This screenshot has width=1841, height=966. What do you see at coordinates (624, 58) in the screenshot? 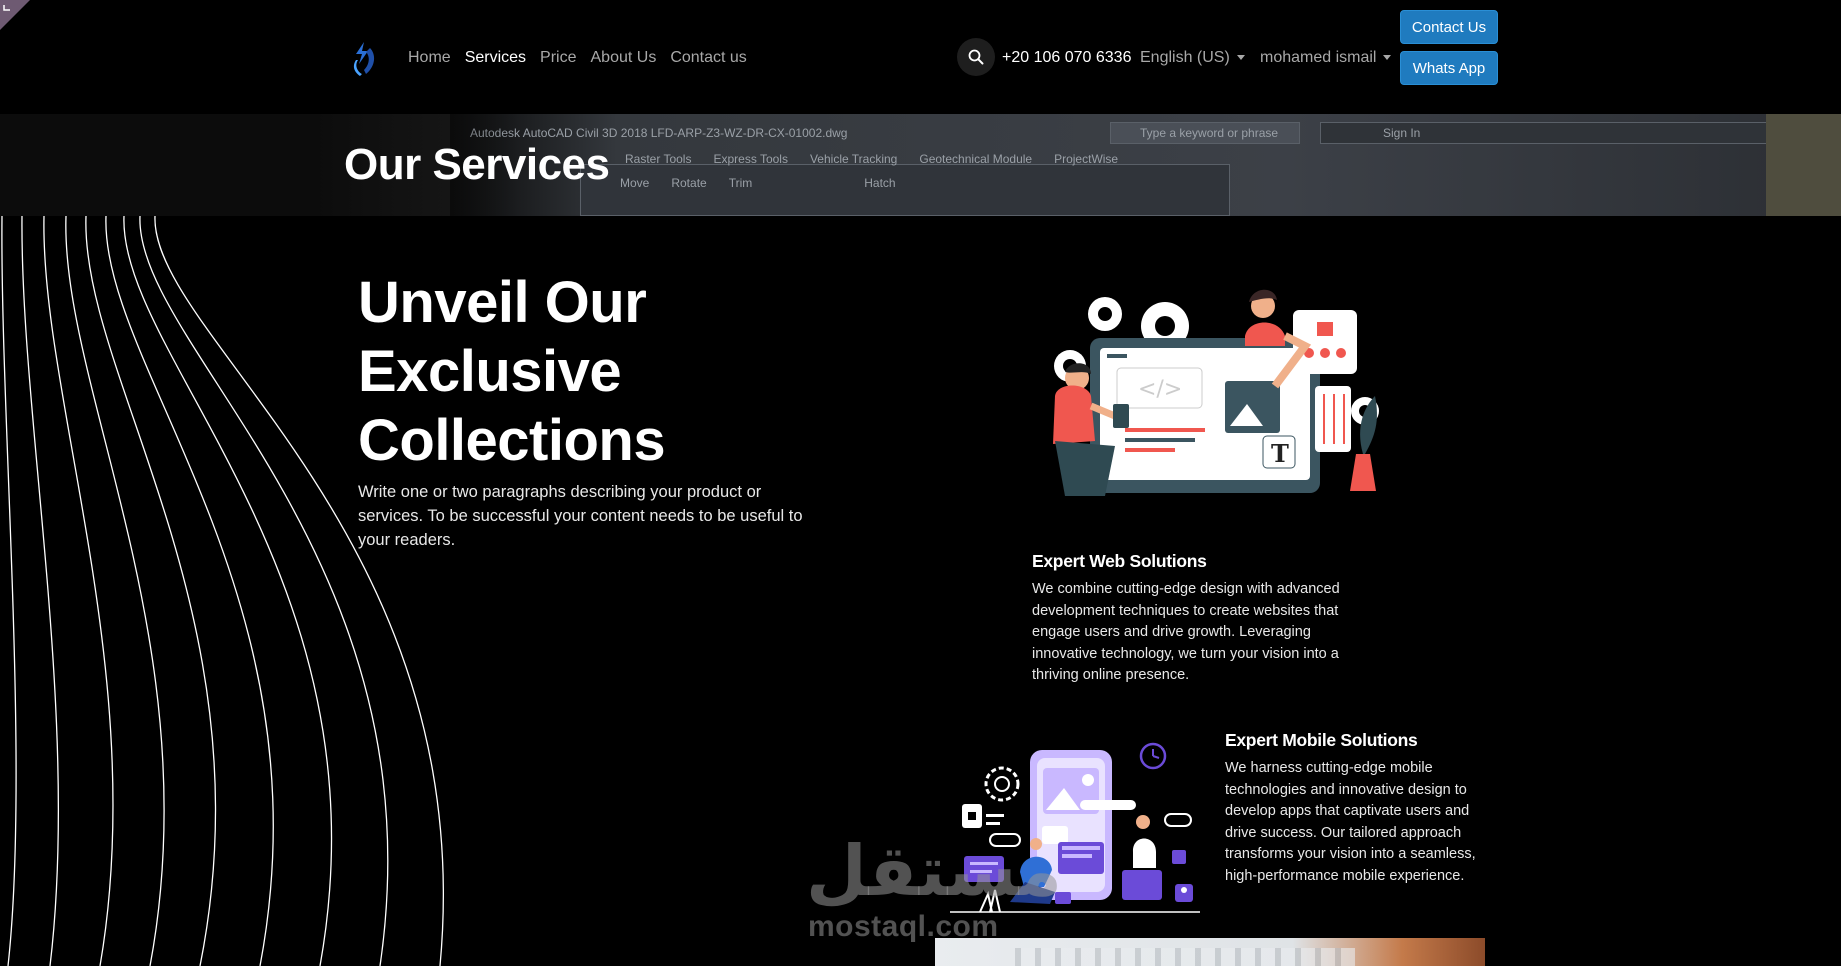
I see `nav-about-us: About Us` at bounding box center [624, 58].